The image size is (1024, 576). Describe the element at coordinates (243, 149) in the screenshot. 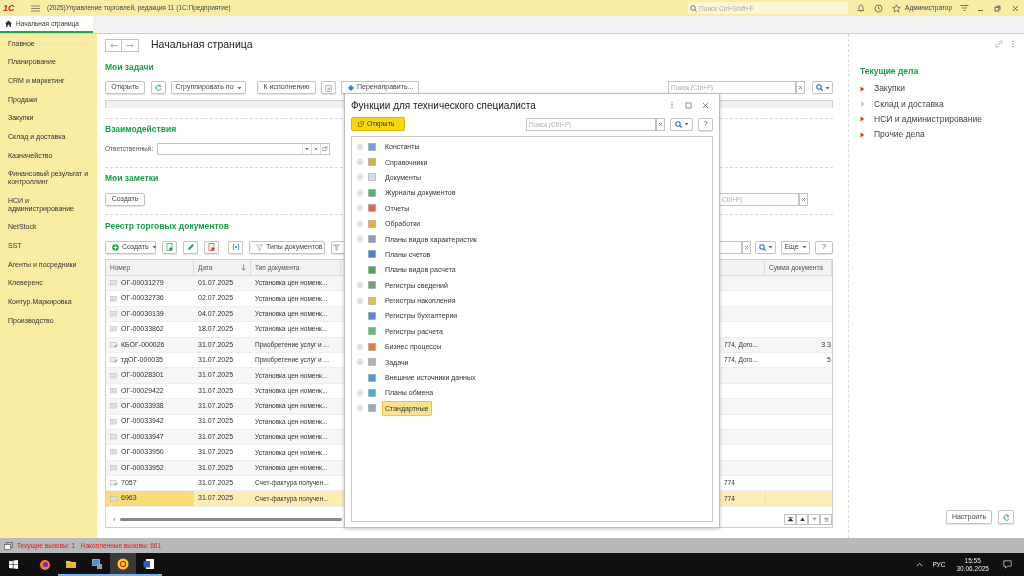

I see `responsible-field` at that location.